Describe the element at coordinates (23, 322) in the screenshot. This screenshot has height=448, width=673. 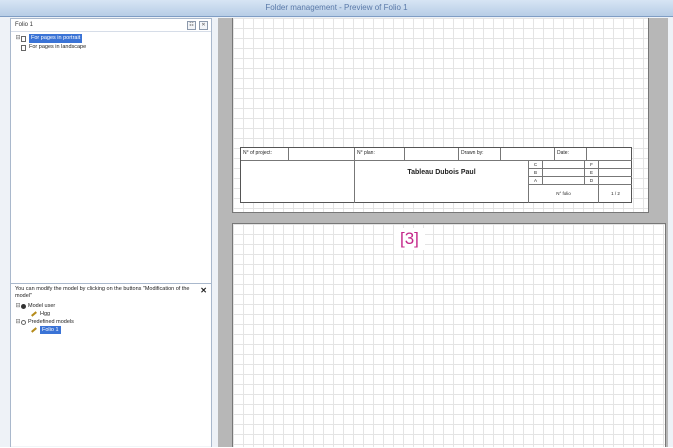
I see `predefined-model-icon` at that location.